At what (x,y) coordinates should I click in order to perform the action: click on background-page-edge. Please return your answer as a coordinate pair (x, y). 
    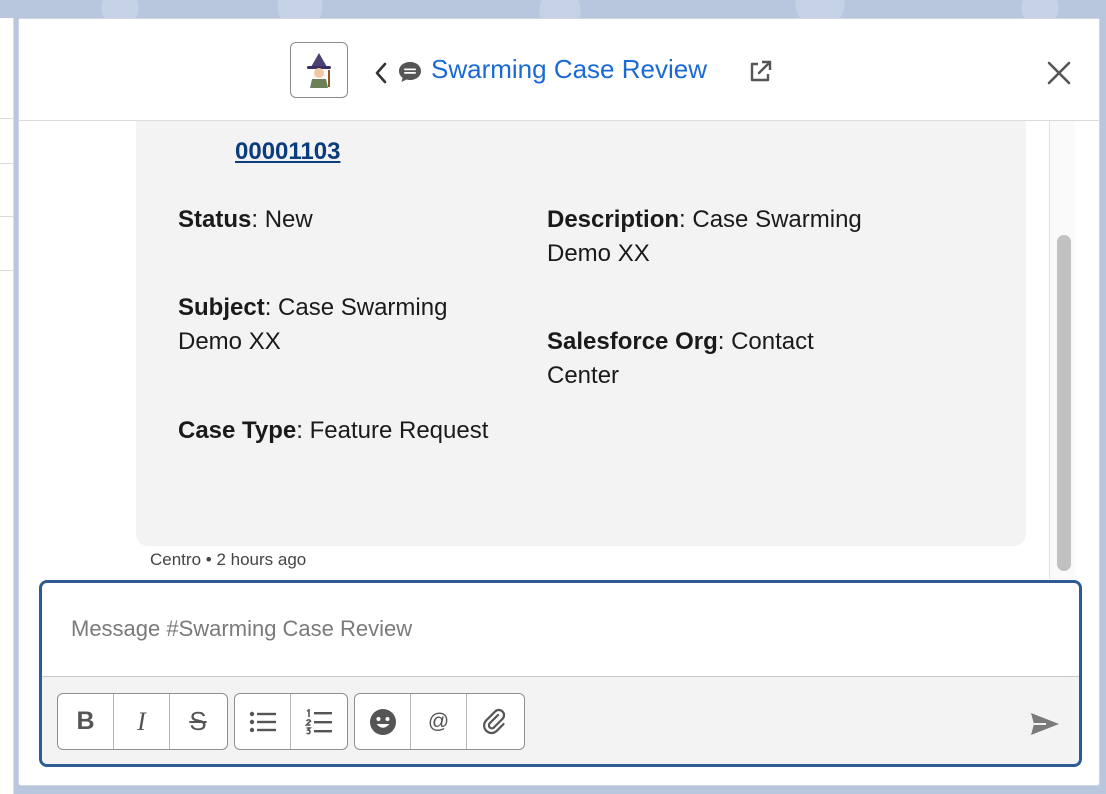
    Looking at the image, I should click on (7, 406).